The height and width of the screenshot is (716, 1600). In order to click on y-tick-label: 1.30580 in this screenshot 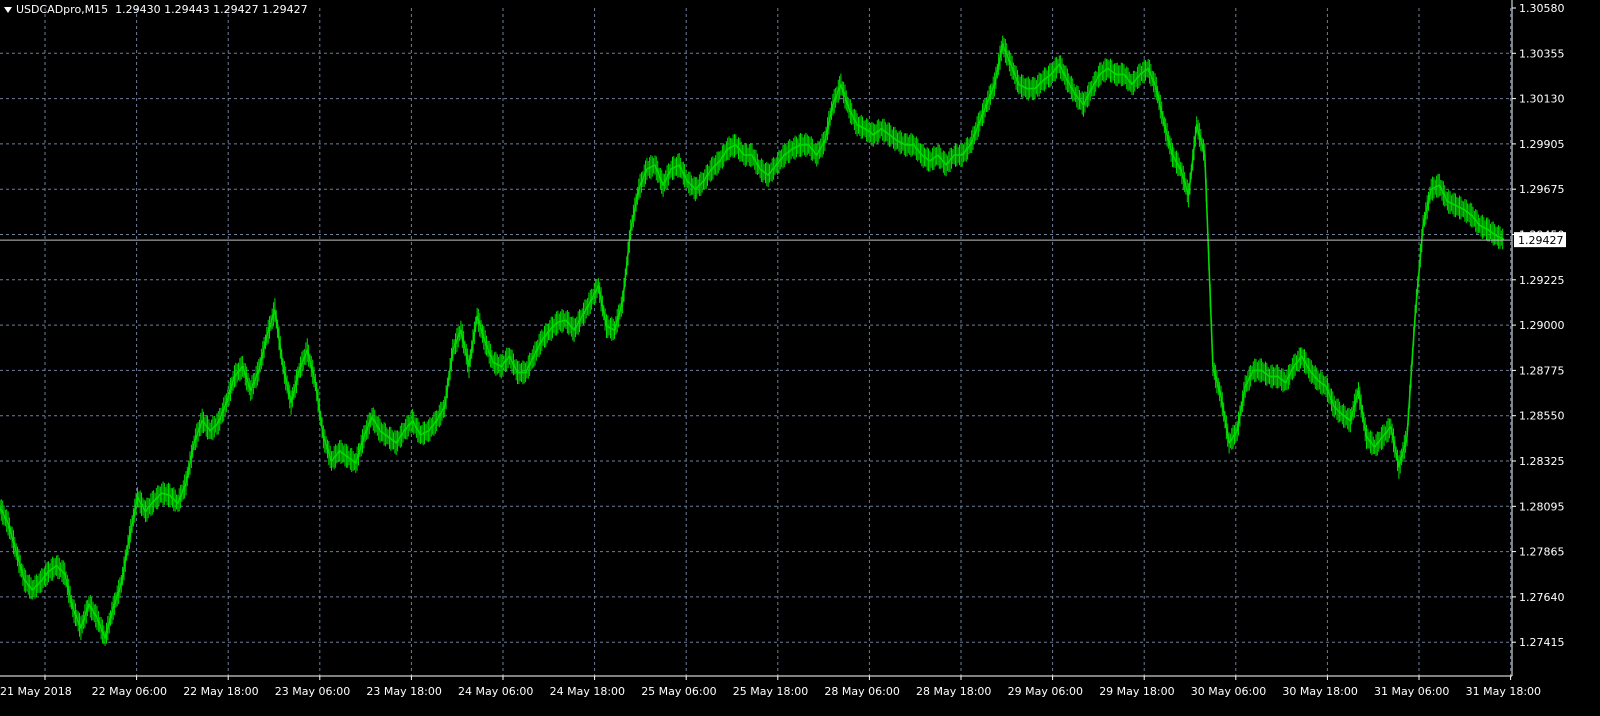, I will do `click(1542, 8)`.